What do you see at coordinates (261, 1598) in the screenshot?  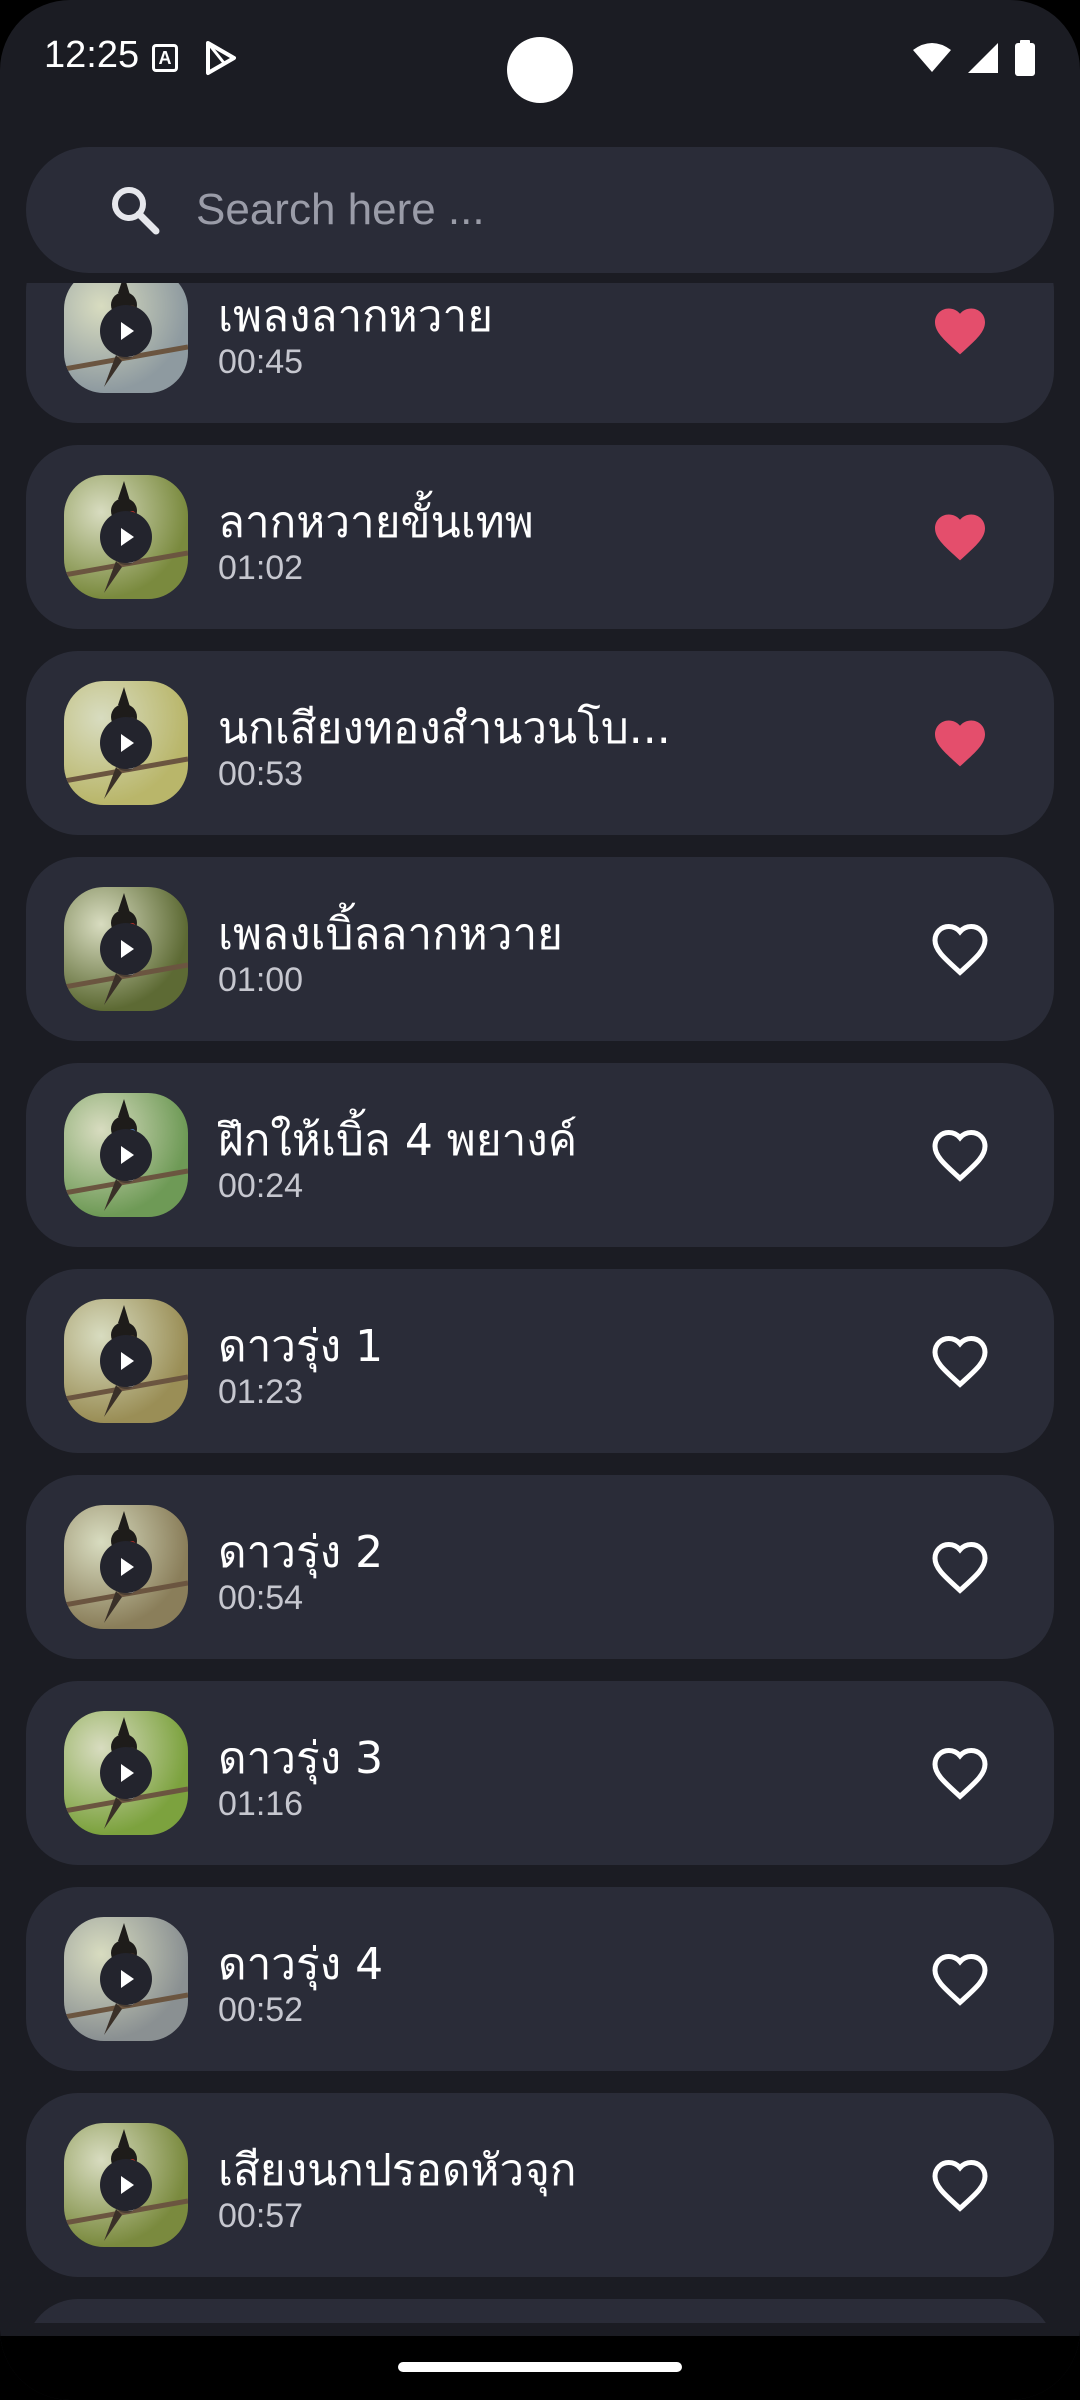 I see `song-duration: 00:54` at bounding box center [261, 1598].